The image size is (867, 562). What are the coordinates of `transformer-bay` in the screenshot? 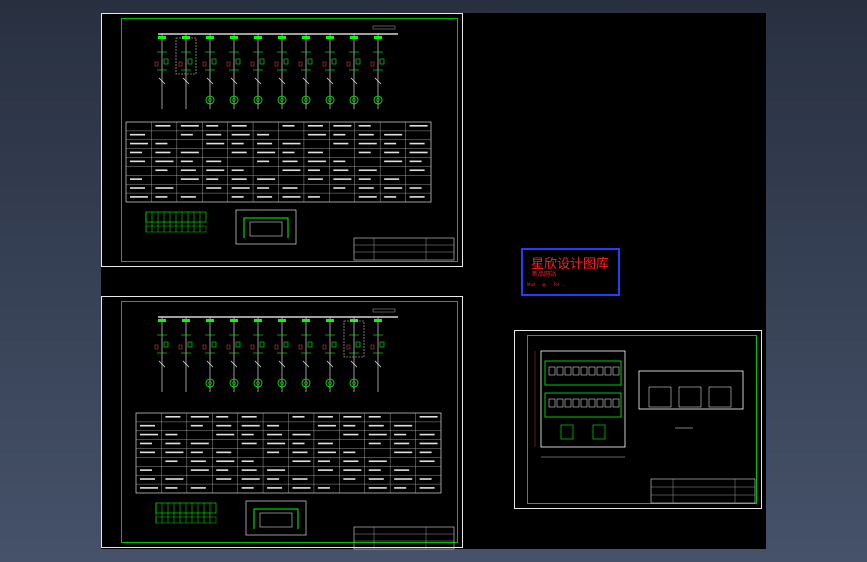 It's located at (599, 432).